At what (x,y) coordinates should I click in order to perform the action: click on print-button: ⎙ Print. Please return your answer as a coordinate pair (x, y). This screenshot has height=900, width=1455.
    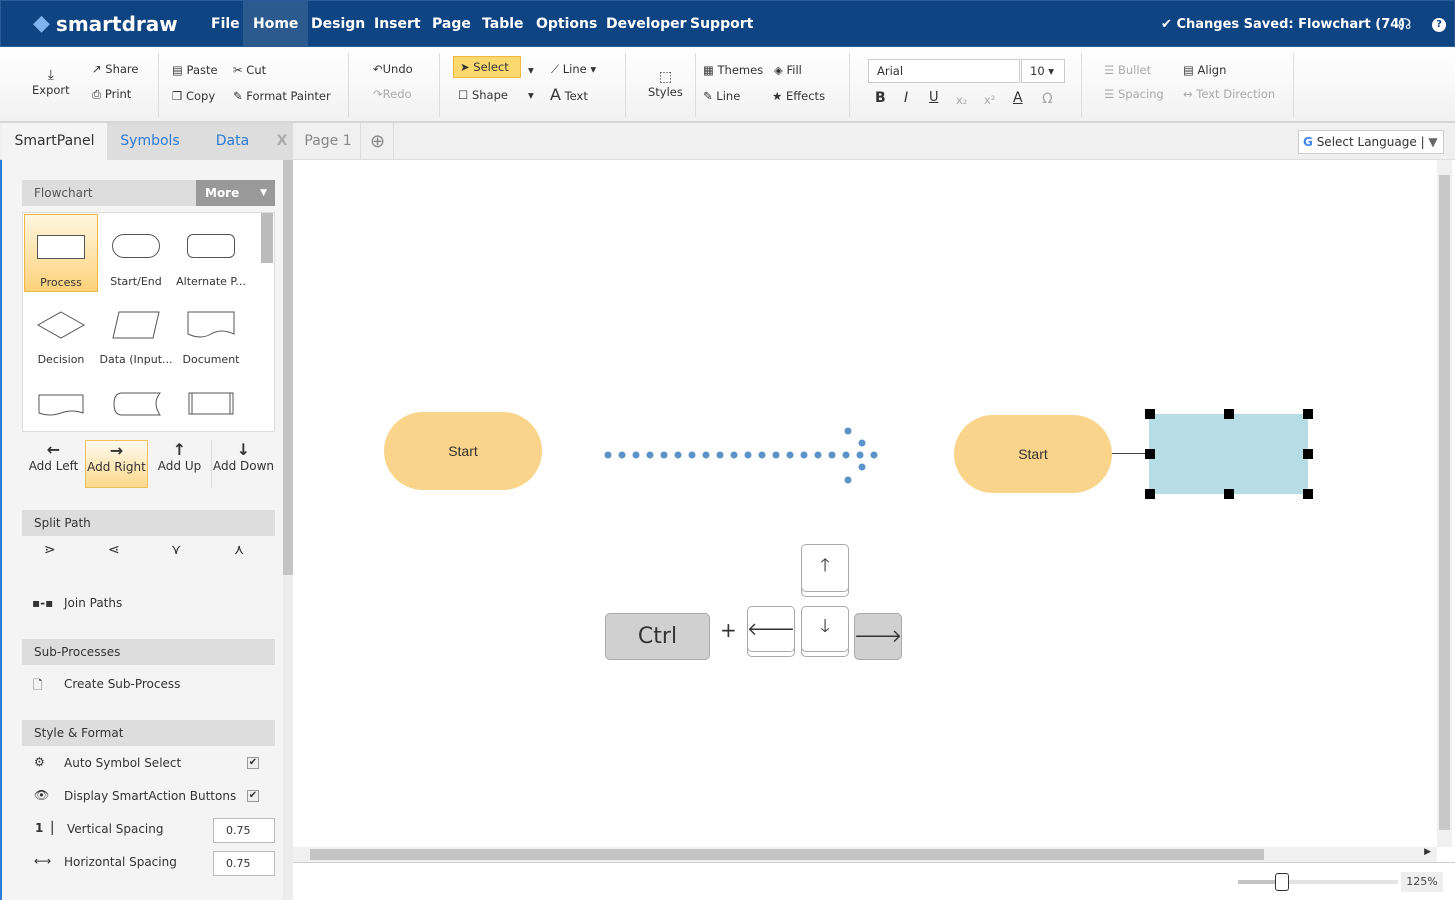
    Looking at the image, I should click on (111, 94).